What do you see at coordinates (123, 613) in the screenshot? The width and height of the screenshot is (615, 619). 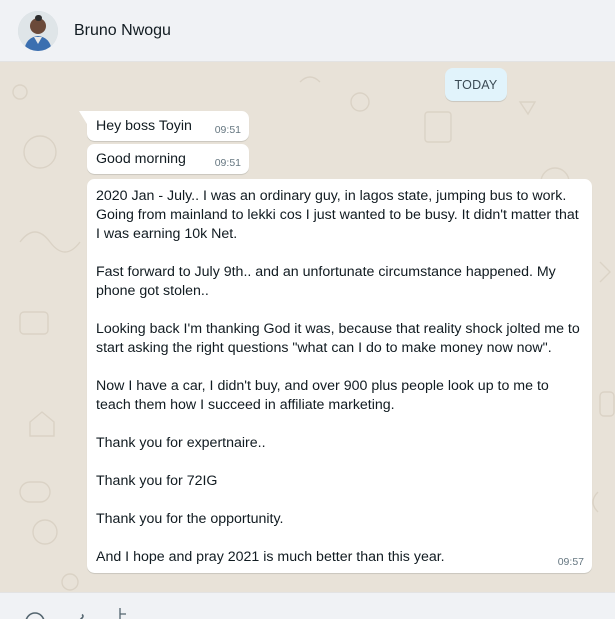 I see `text-cursor-icon` at bounding box center [123, 613].